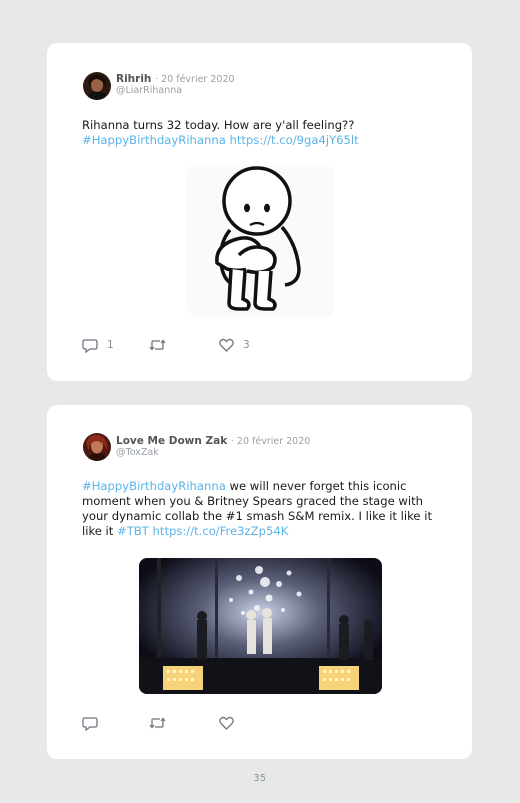 The image size is (520, 803). I want to click on like-button, so click(226, 723).